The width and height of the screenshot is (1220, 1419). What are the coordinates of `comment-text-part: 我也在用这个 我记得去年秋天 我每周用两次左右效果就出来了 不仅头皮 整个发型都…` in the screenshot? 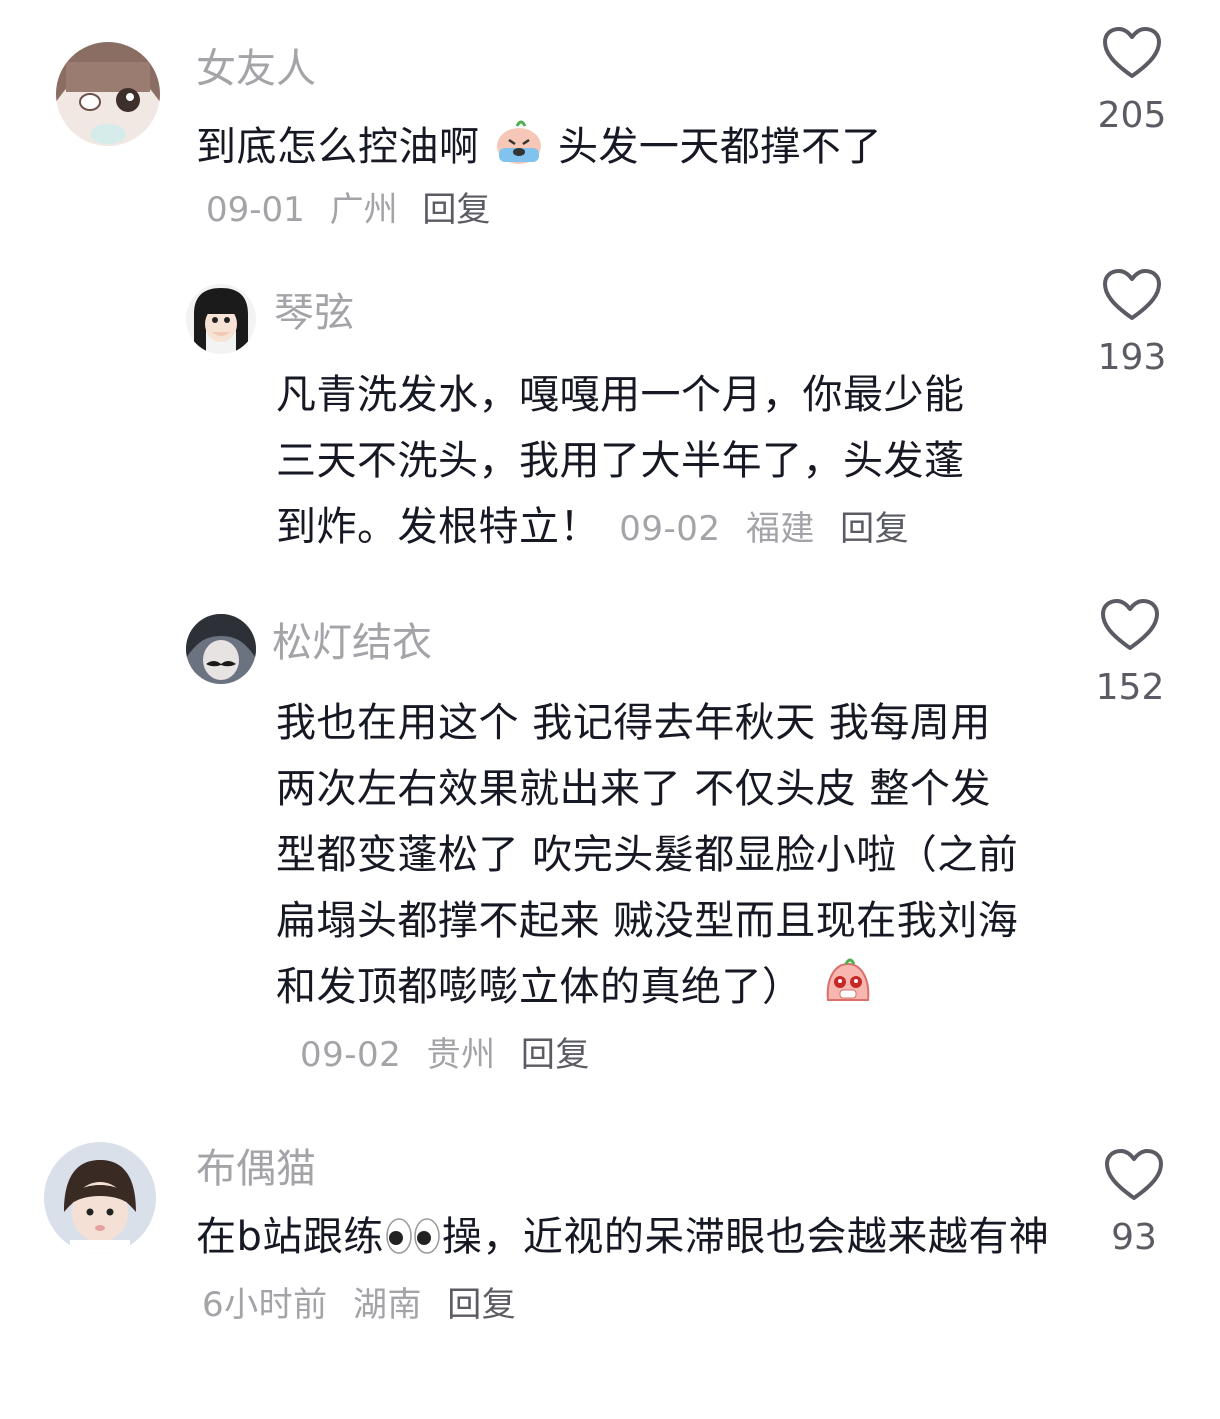 It's located at (647, 855).